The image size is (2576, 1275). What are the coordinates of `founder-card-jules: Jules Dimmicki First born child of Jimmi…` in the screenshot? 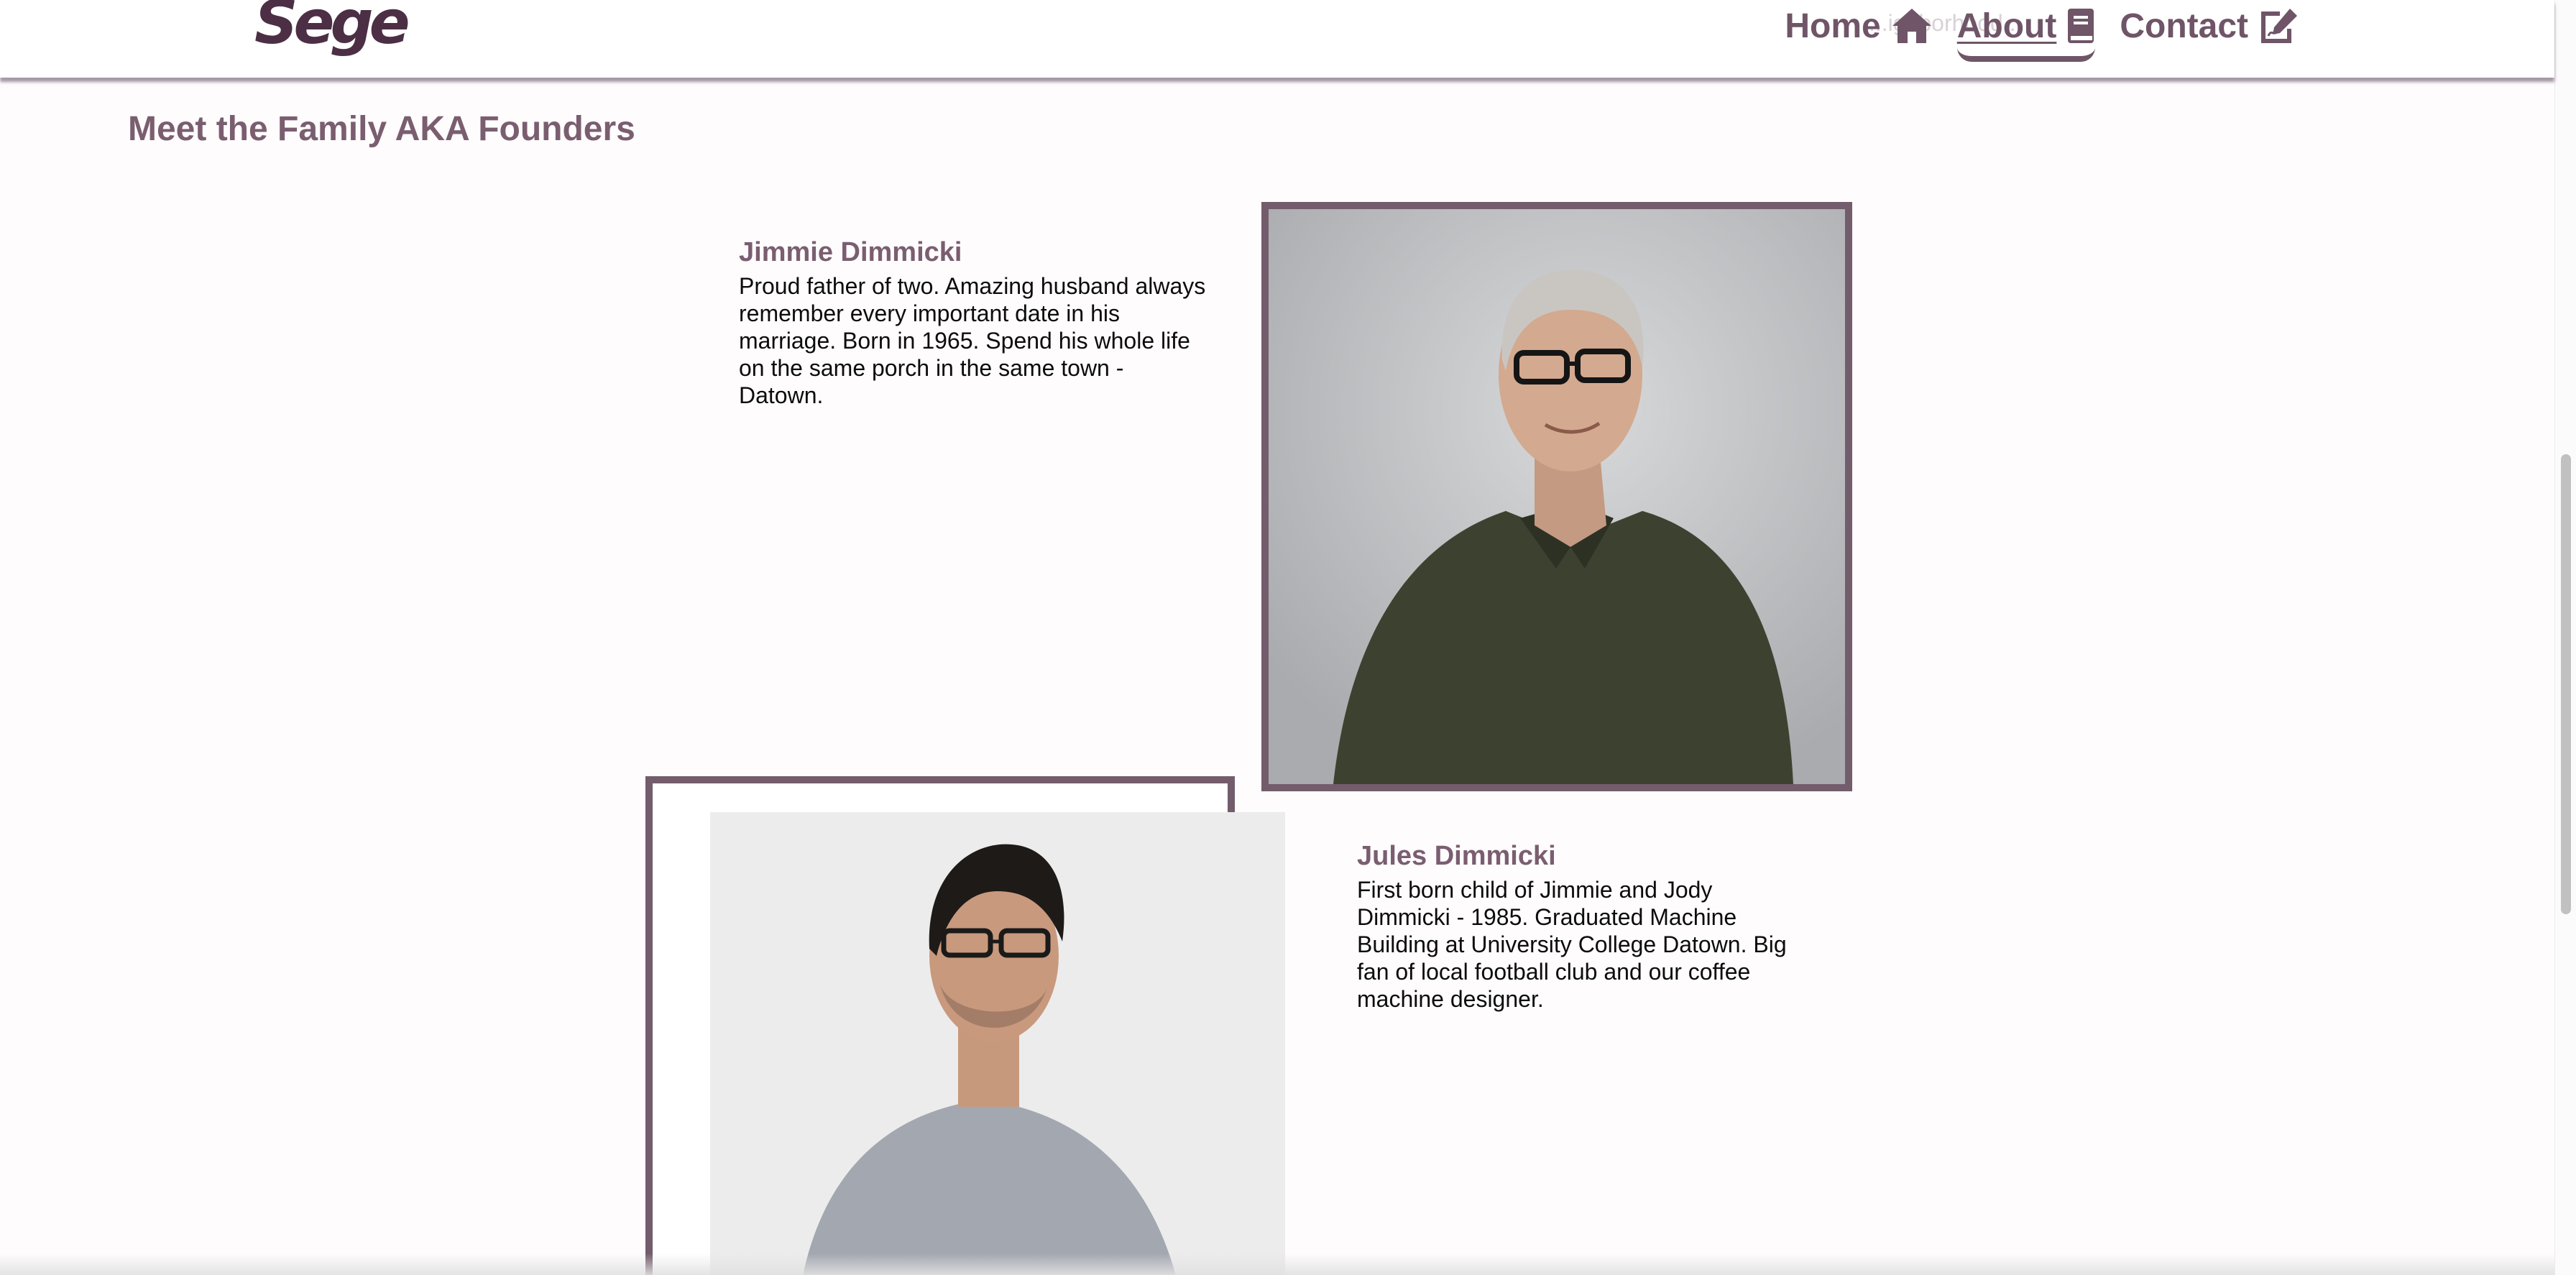 It's located at (1580, 927).